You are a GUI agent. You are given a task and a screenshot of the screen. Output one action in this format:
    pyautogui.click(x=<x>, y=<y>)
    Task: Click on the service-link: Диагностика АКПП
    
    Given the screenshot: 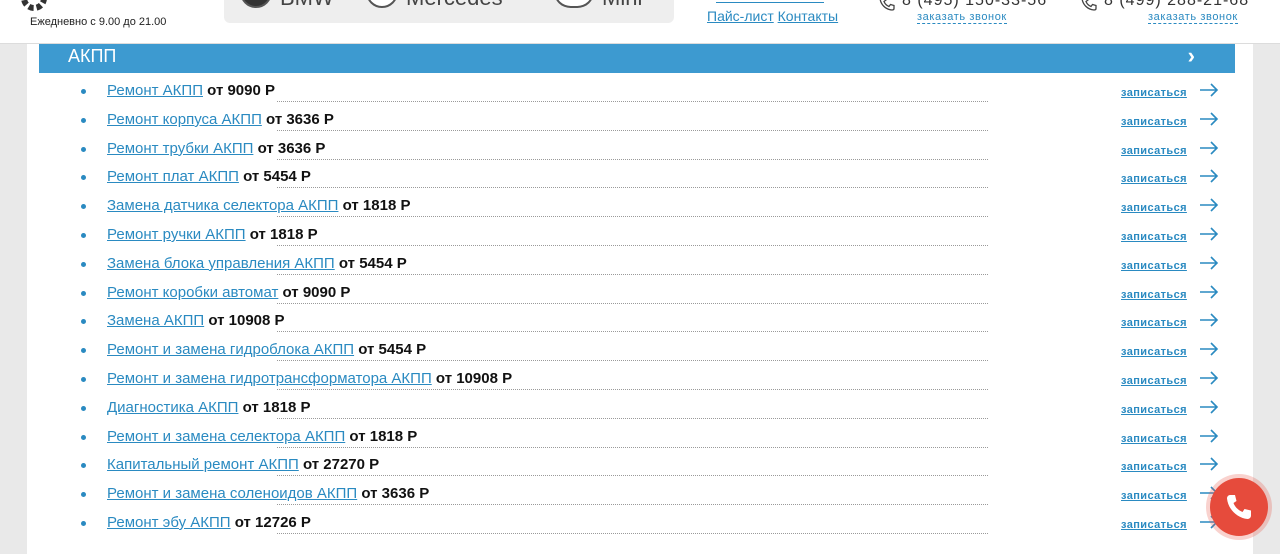 What is the action you would take?
    pyautogui.click(x=172, y=407)
    